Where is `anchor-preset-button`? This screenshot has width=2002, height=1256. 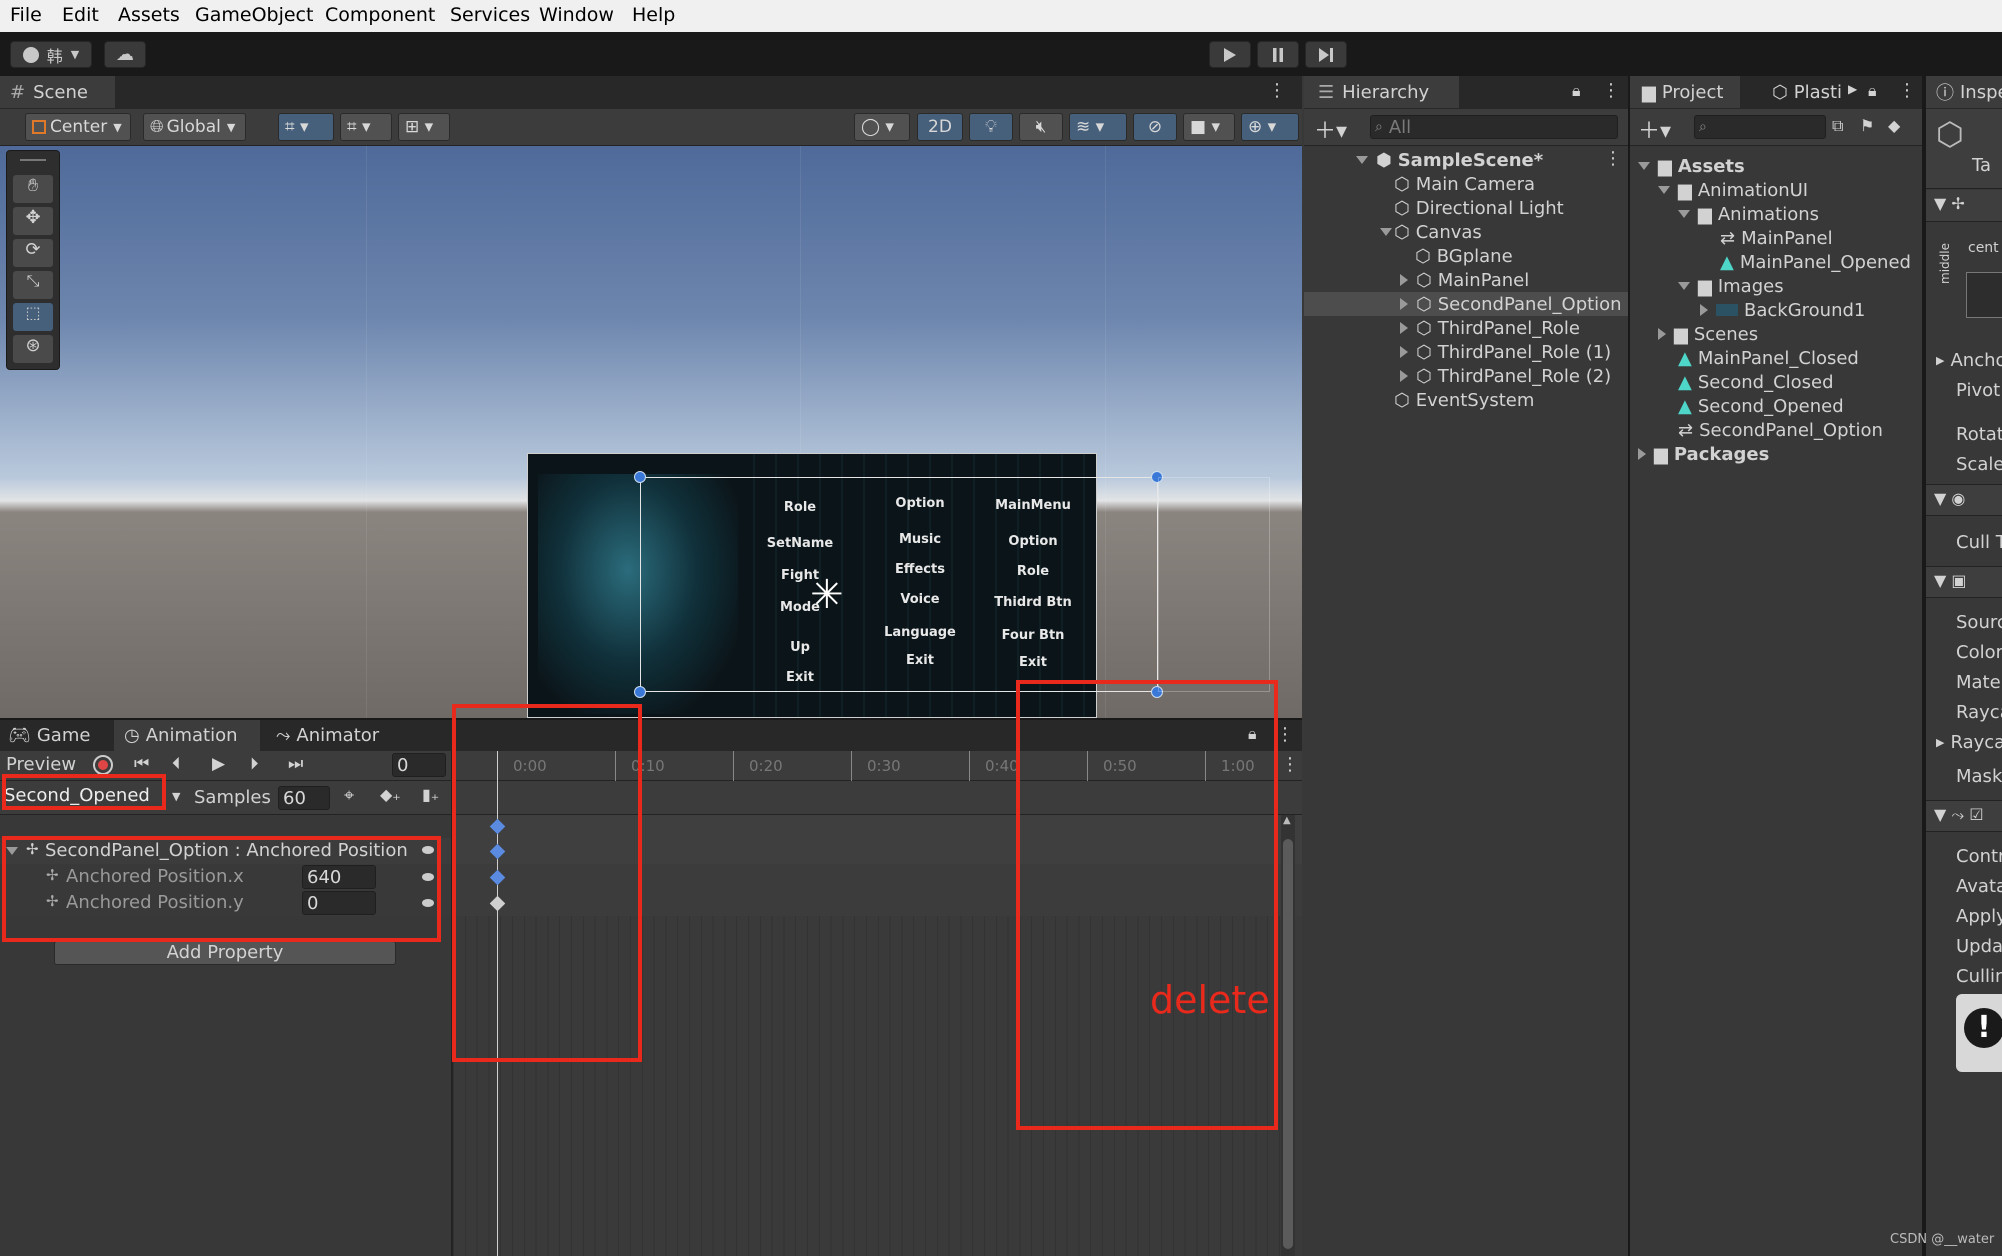 anchor-preset-button is located at coordinates (1984, 295).